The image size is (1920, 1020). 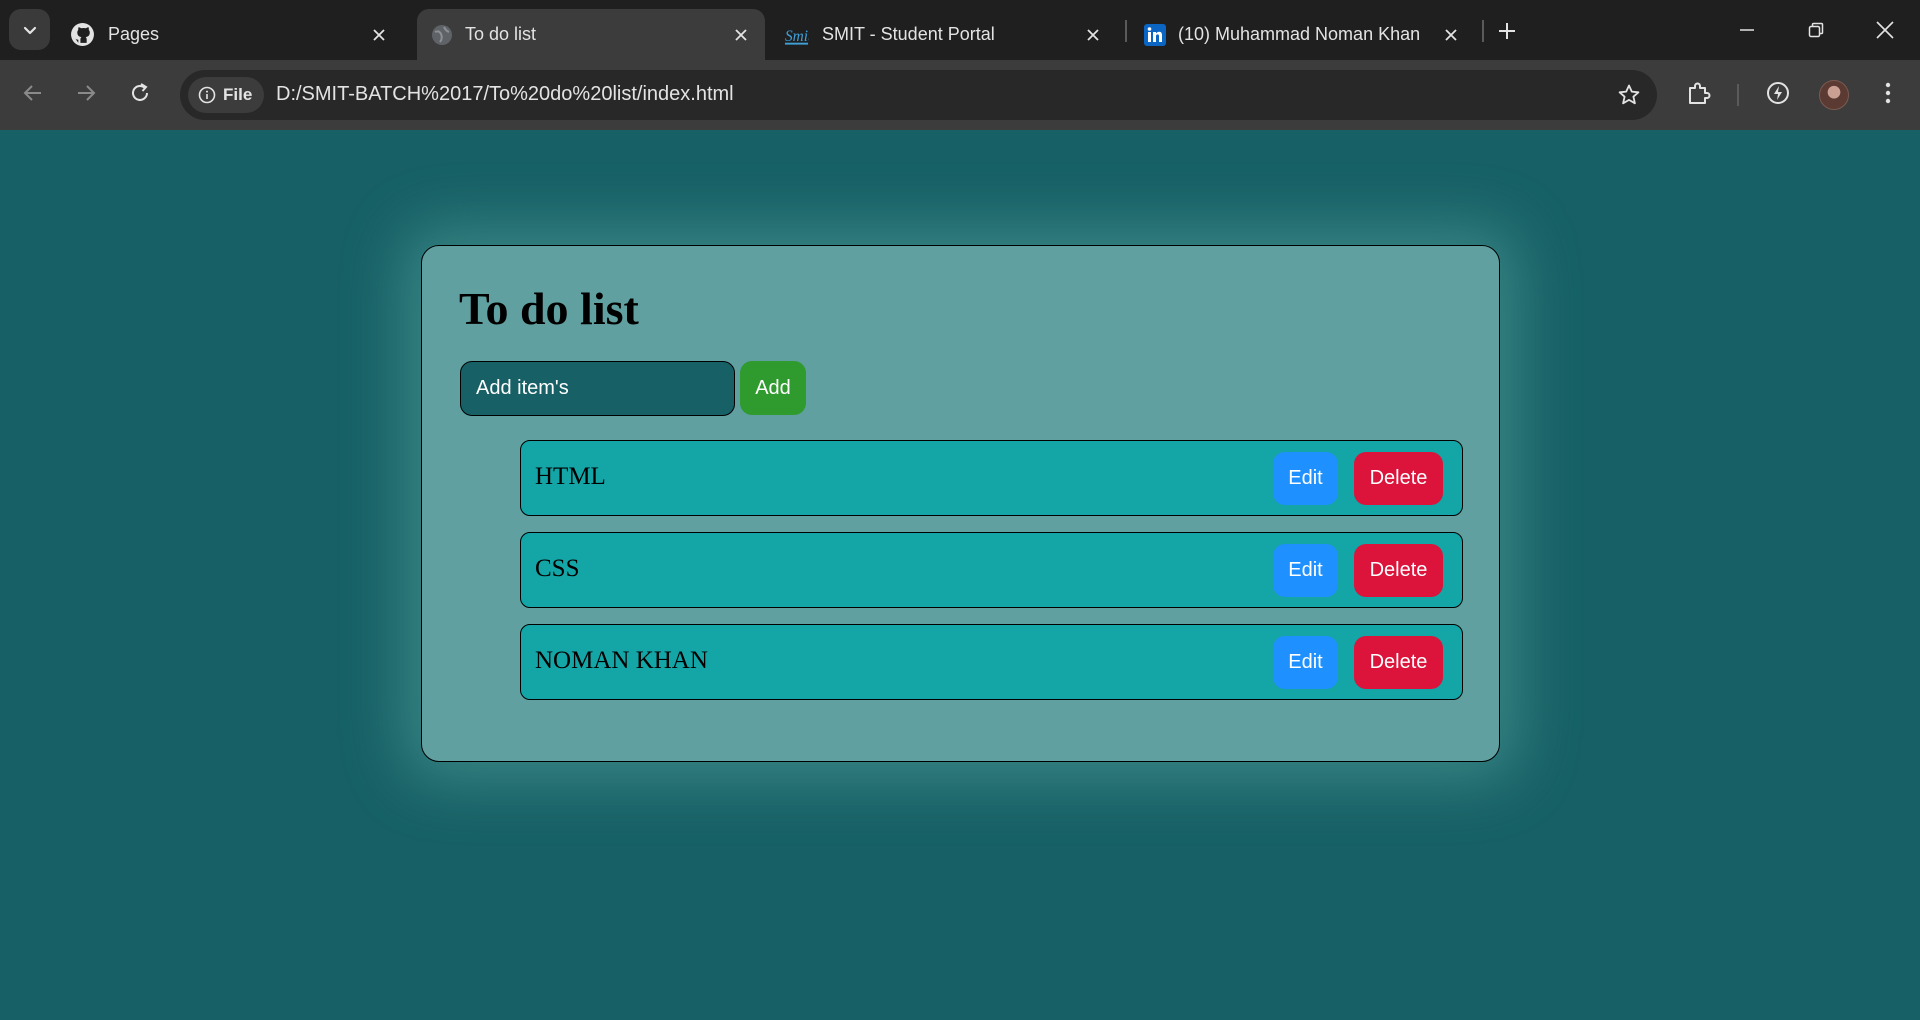 I want to click on restore-button, so click(x=1816, y=30).